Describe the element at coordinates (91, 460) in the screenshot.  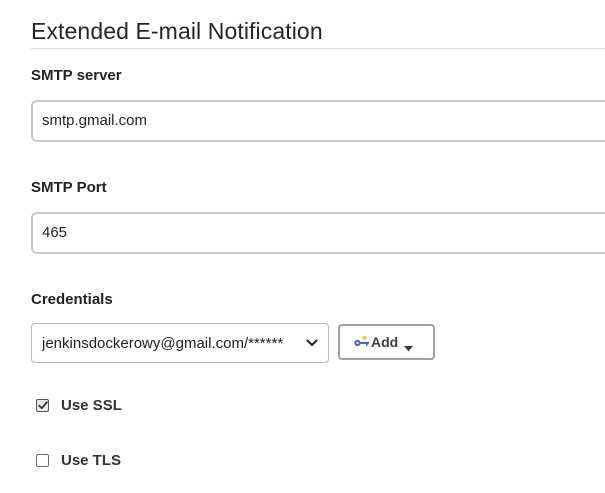
I see `use-tls-label: Use TLS` at that location.